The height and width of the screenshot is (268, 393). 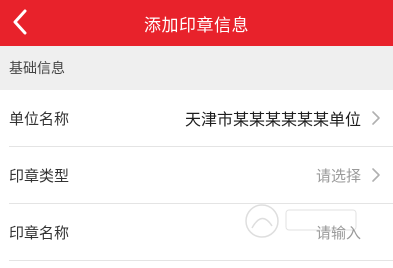 I want to click on seal-name-input: 请输入, so click(x=338, y=232).